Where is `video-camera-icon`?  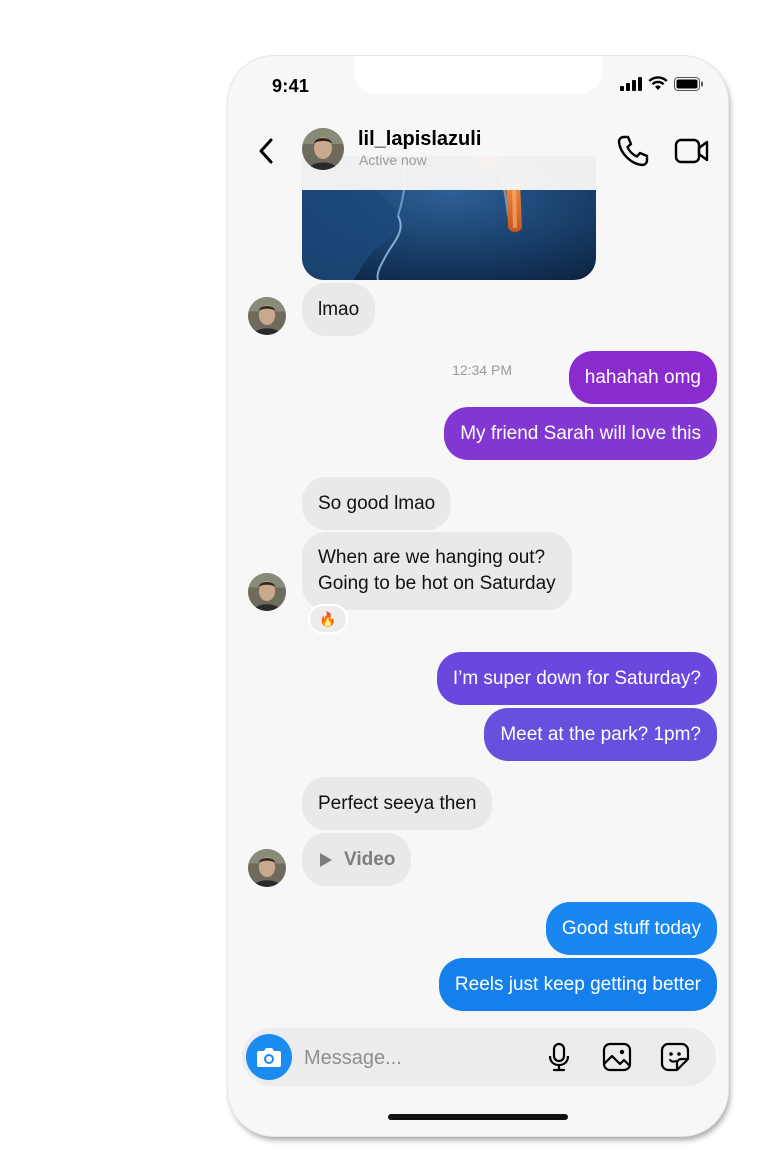 video-camera-icon is located at coordinates (692, 151).